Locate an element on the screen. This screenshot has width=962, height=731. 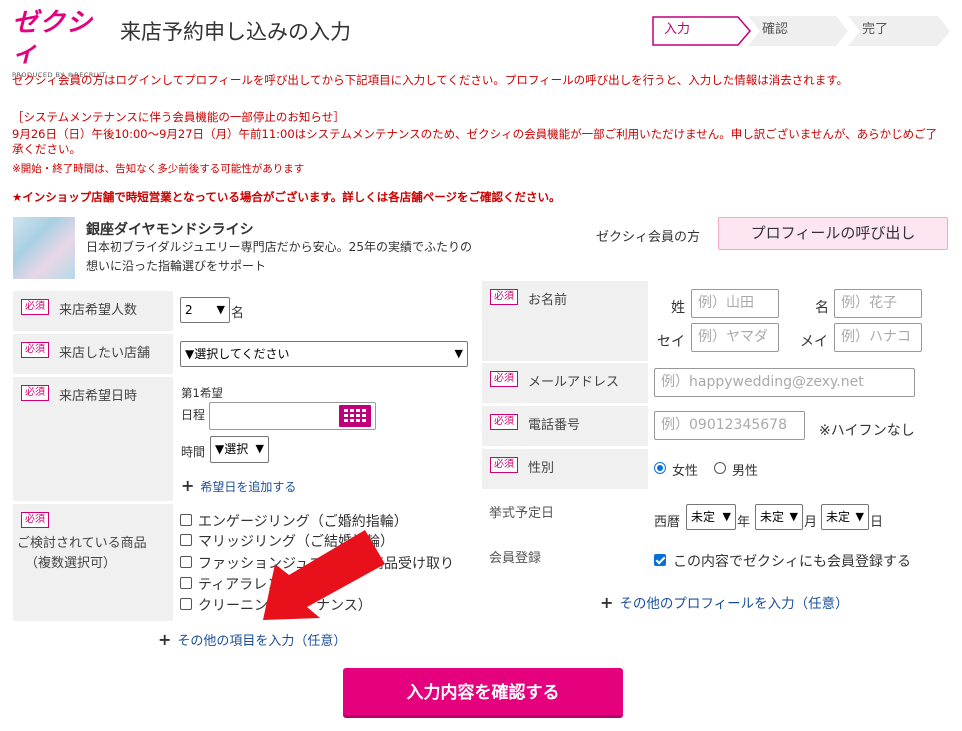
mei-kana-label: メイ is located at coordinates (814, 342).